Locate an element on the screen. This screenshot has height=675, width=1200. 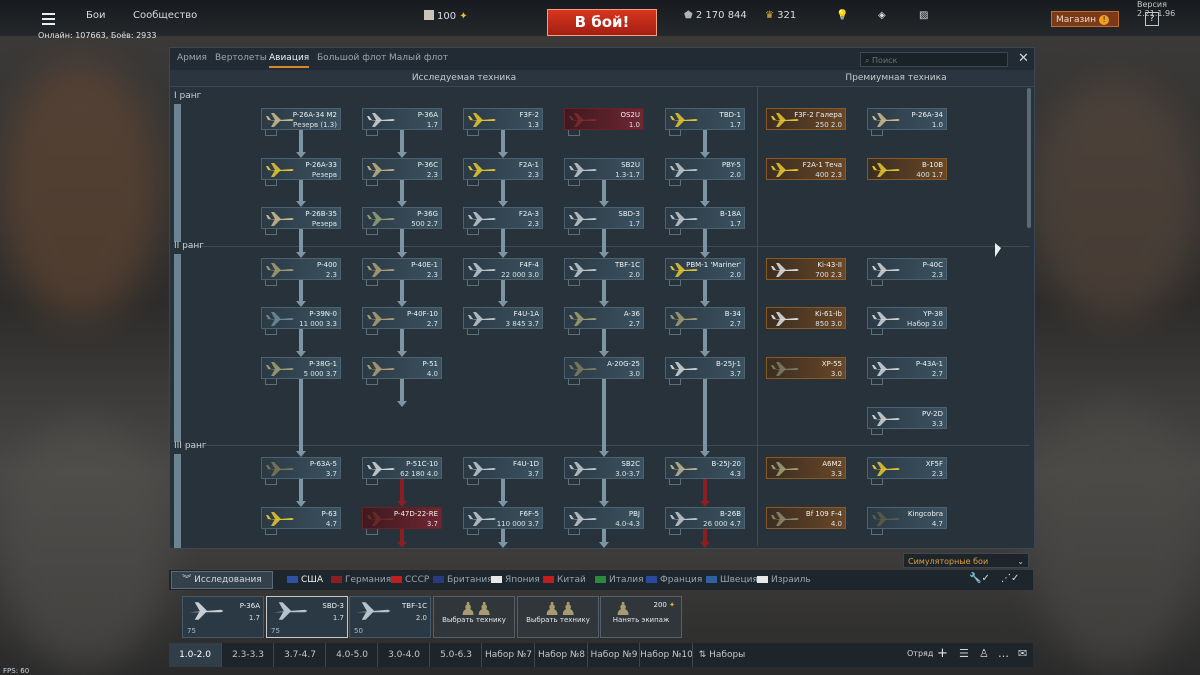
add-squad-icon: + is located at coordinates (942, 653).